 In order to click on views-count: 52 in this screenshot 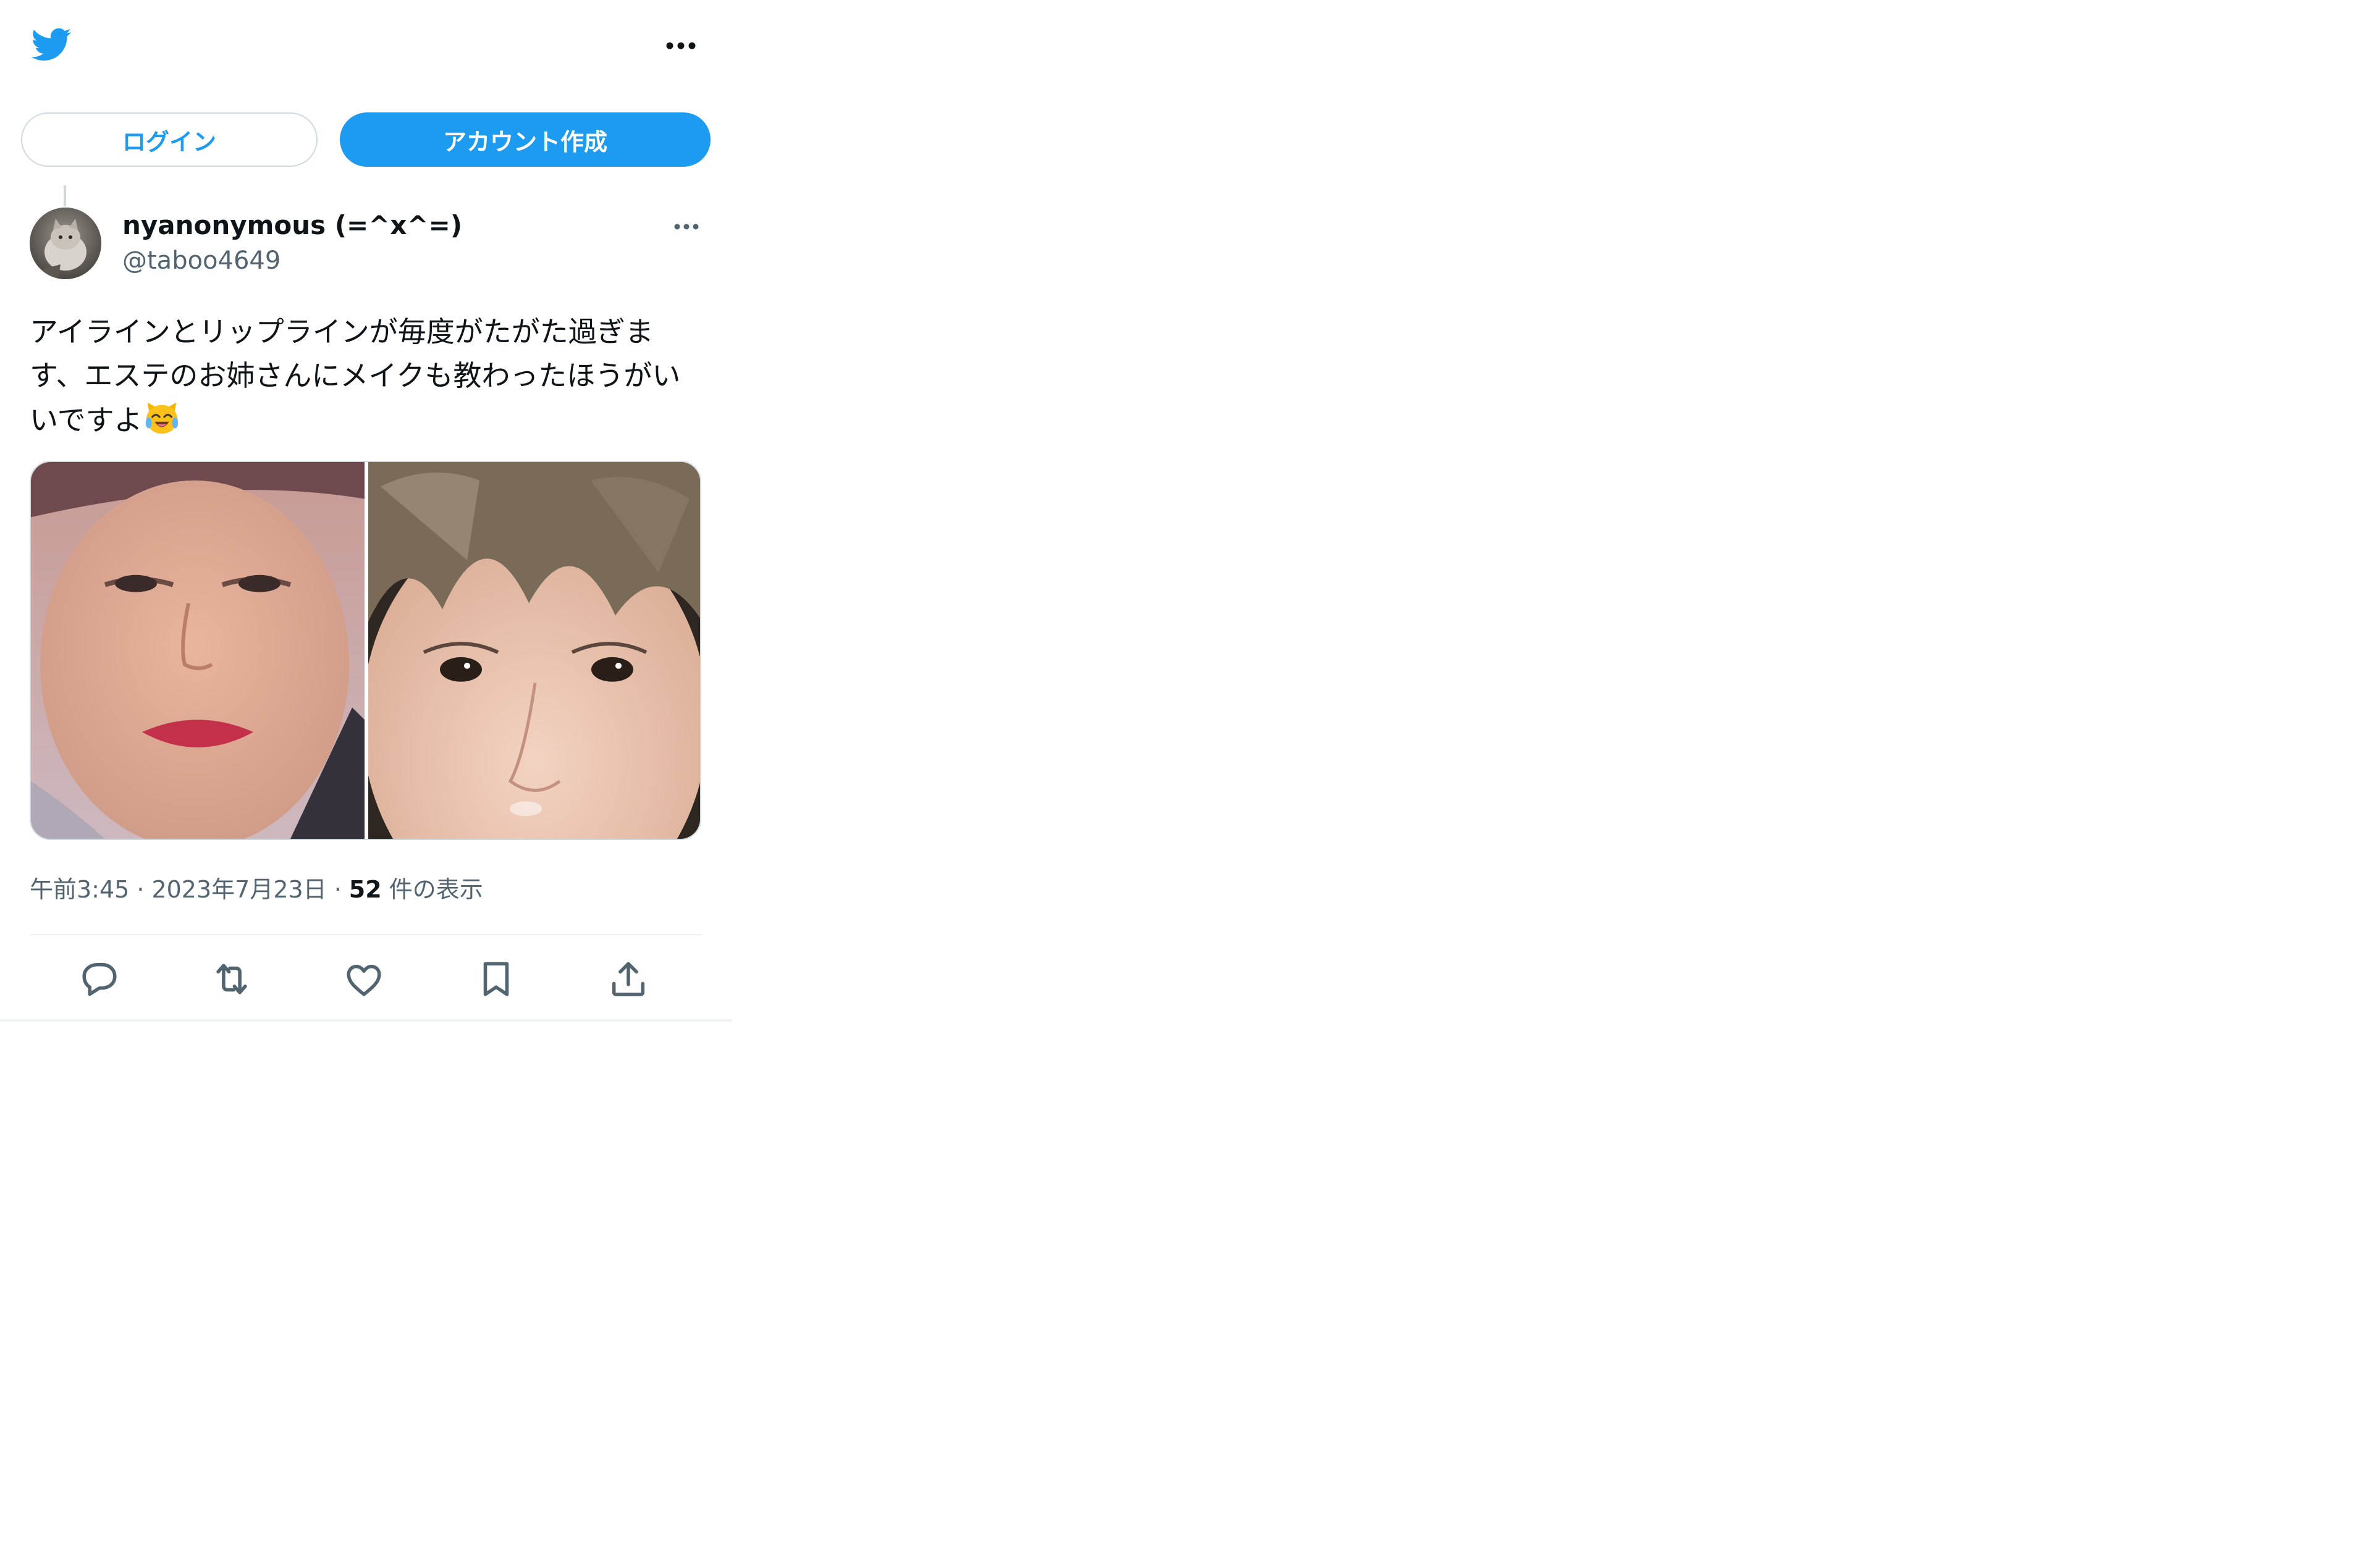, I will do `click(365, 889)`.